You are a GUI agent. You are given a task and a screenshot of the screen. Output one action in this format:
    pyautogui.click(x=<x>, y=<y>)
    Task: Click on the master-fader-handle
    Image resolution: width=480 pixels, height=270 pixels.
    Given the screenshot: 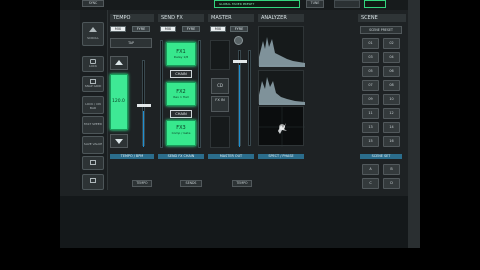 What is the action you would take?
    pyautogui.click(x=240, y=61)
    